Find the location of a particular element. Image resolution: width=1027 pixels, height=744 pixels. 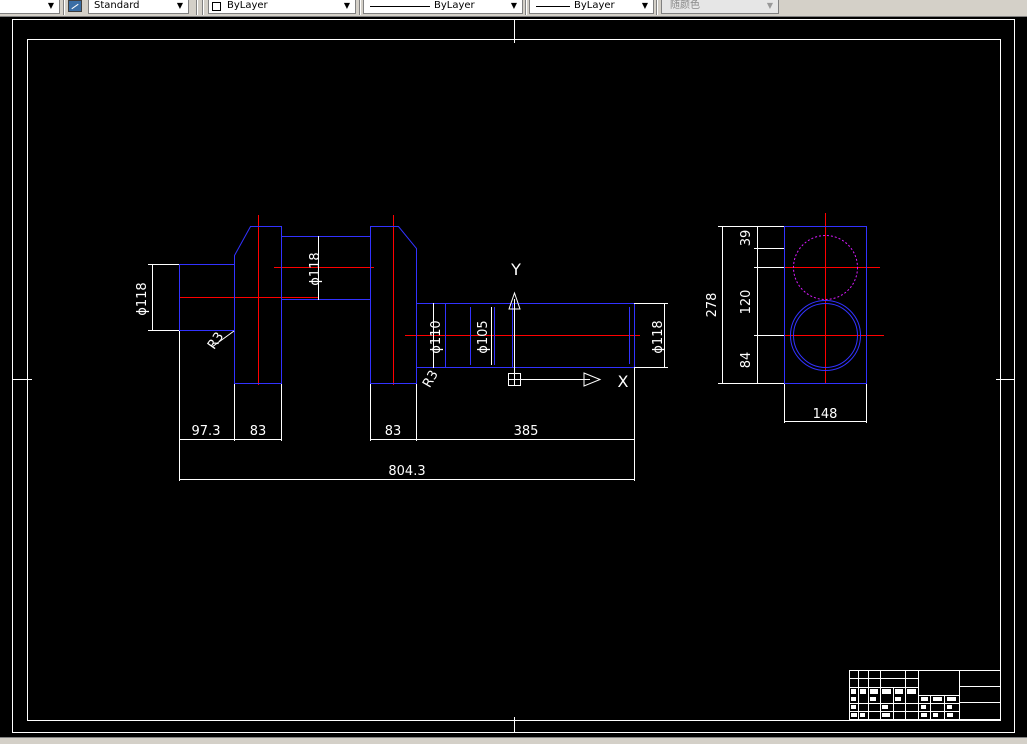

status-bar is located at coordinates (513, 740).